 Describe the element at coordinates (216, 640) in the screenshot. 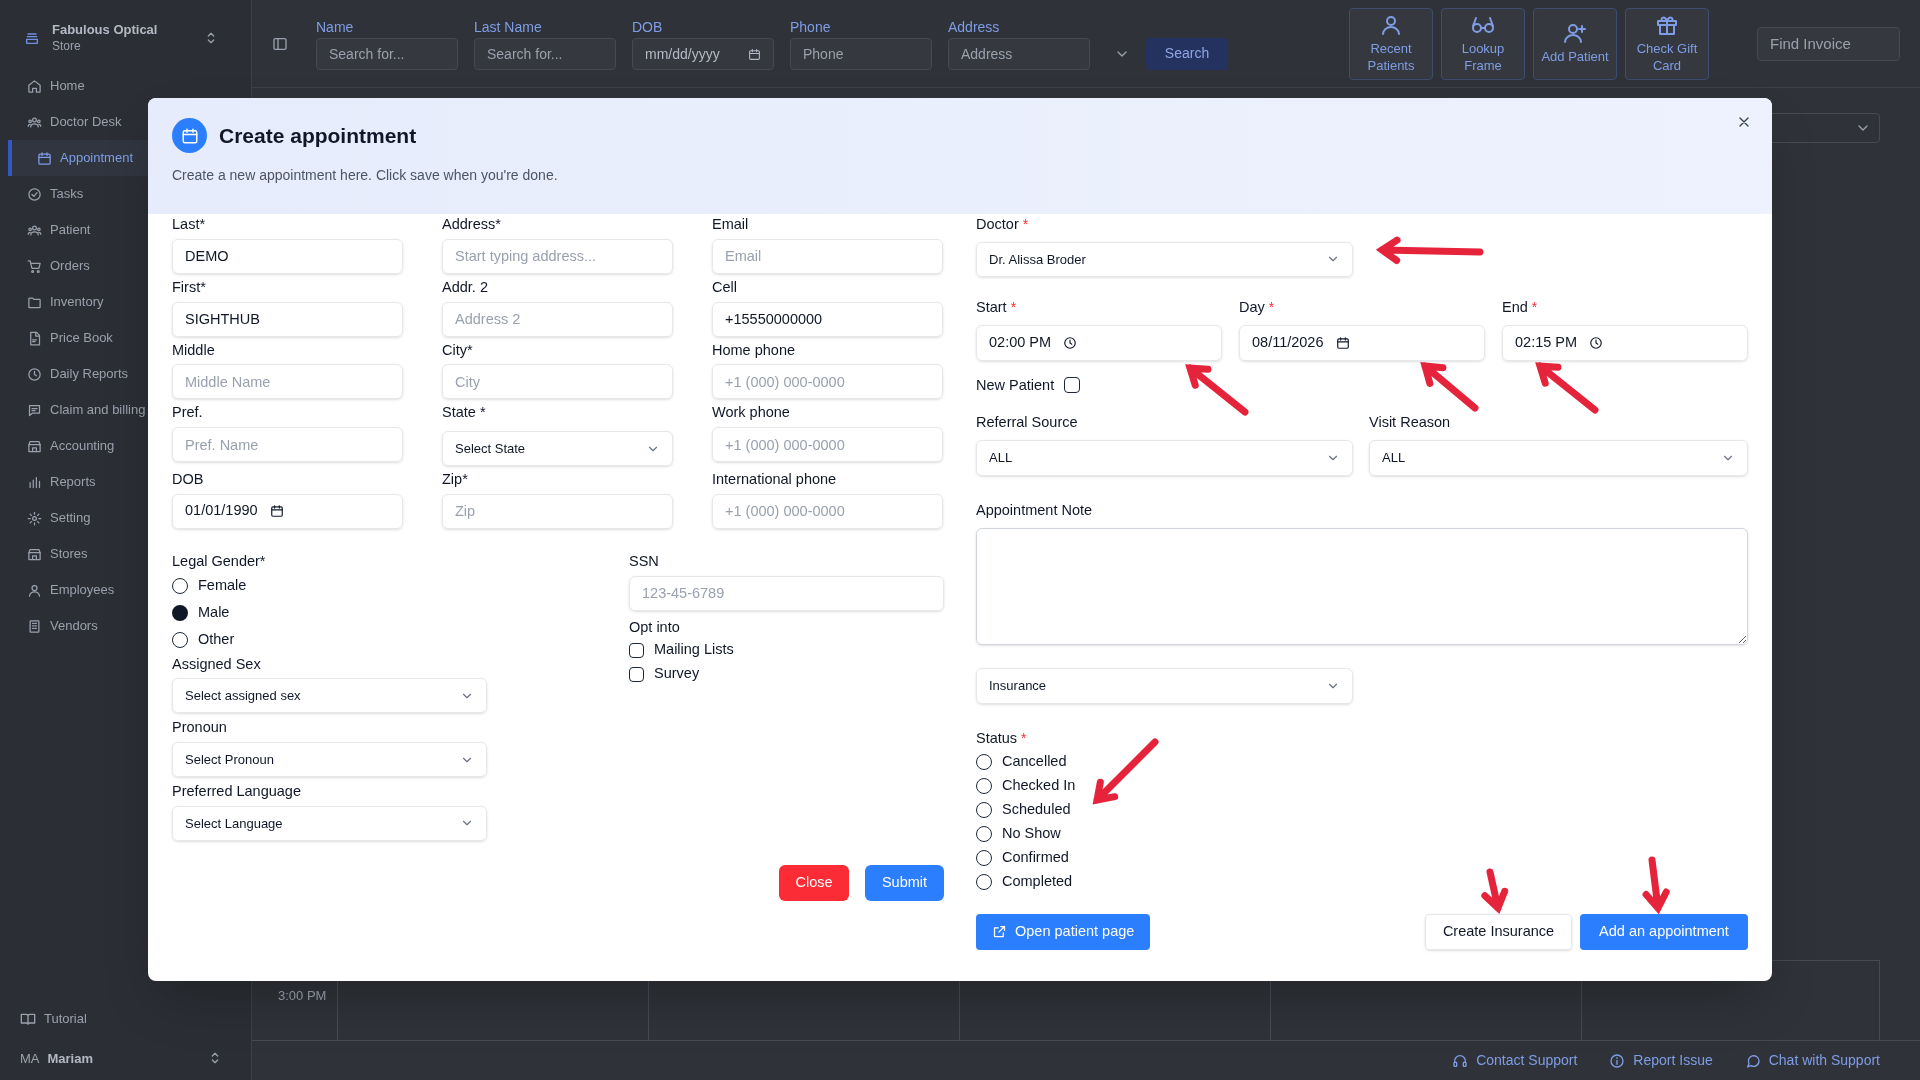

I see `radio-label: Other` at that location.